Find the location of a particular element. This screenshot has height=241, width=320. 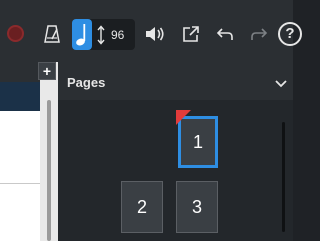

page-number: 3 is located at coordinates (196, 206).